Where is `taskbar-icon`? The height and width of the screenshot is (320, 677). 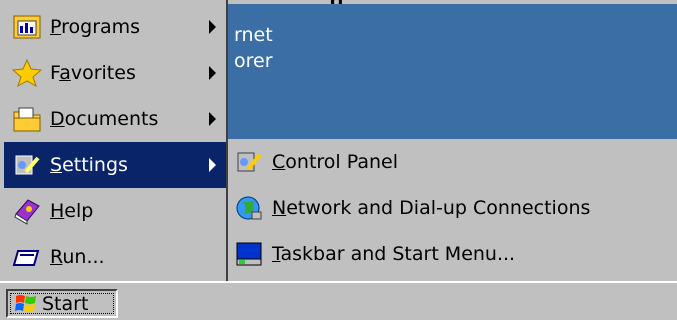
taskbar-icon is located at coordinates (249, 254).